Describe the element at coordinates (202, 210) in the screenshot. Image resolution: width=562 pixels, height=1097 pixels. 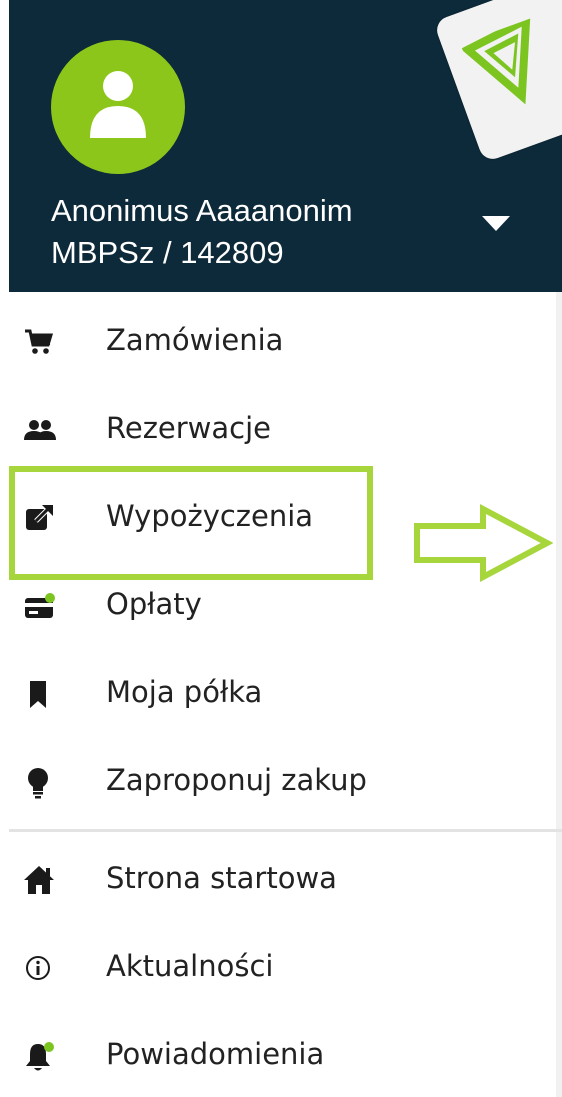
I see `user-name: Anonimus Aaaanonim` at that location.